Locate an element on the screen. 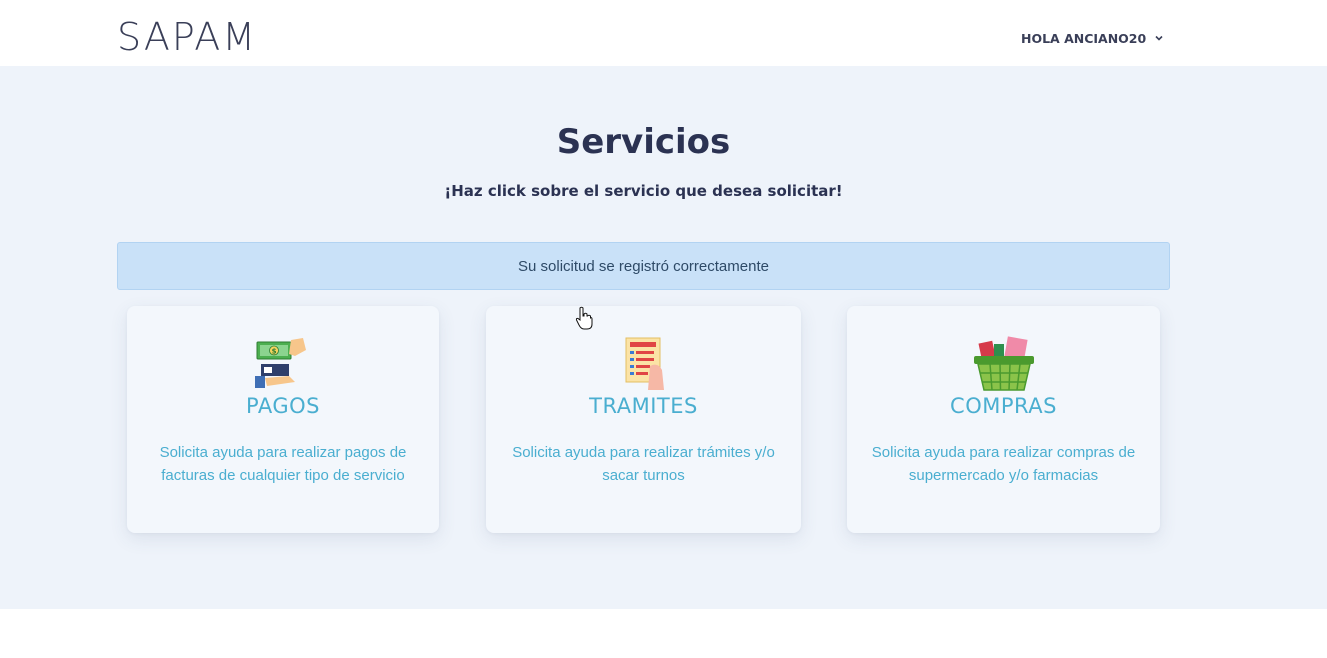  user-menu-dropdown: HOLA ANCIANO20 is located at coordinates (1092, 38).